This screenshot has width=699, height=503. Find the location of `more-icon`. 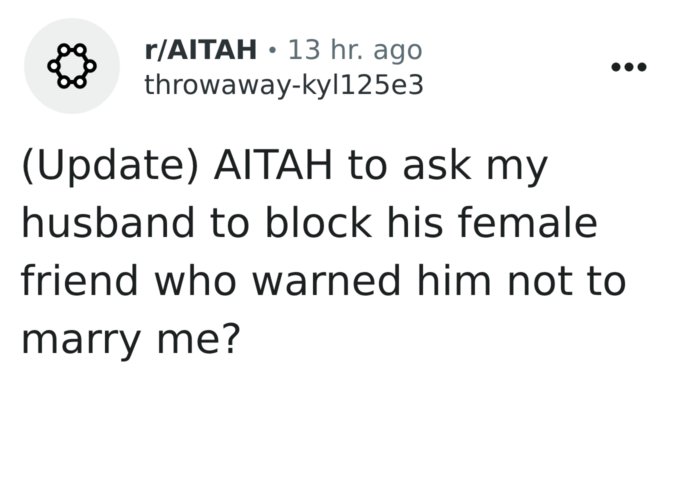

more-icon is located at coordinates (629, 67).